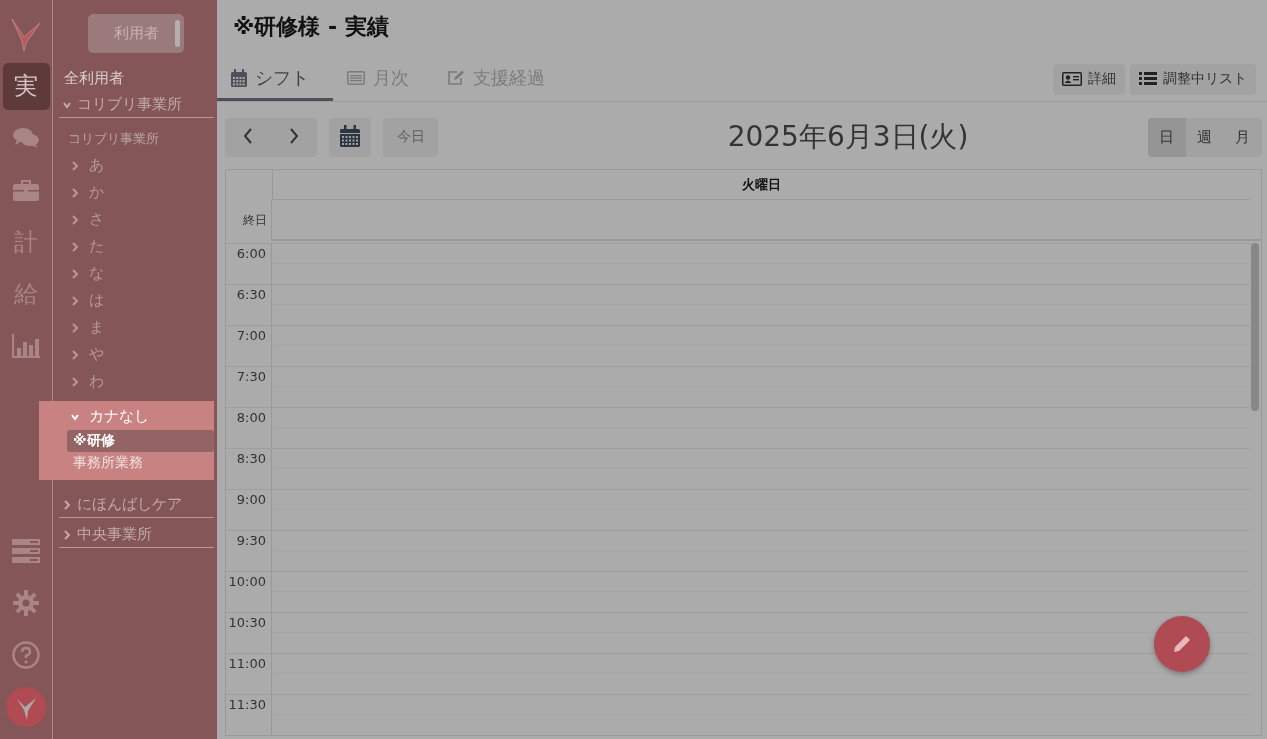  Describe the element at coordinates (96, 327) in the screenshot. I see `kana-group-label: ま` at that location.